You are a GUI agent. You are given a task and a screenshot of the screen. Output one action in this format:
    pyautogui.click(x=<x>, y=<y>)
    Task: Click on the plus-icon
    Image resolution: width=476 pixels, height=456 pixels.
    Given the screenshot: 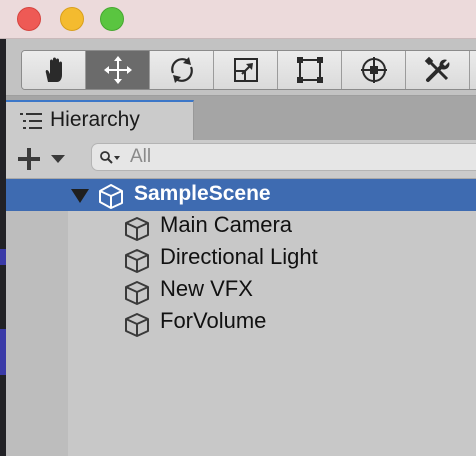 What is the action you would take?
    pyautogui.click(x=29, y=159)
    